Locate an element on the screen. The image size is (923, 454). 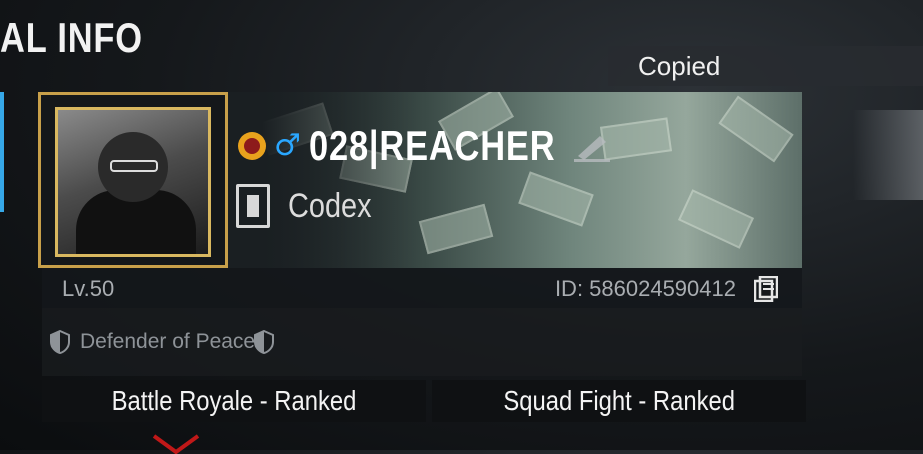
copied-toast-text: Copied is located at coordinates (679, 65).